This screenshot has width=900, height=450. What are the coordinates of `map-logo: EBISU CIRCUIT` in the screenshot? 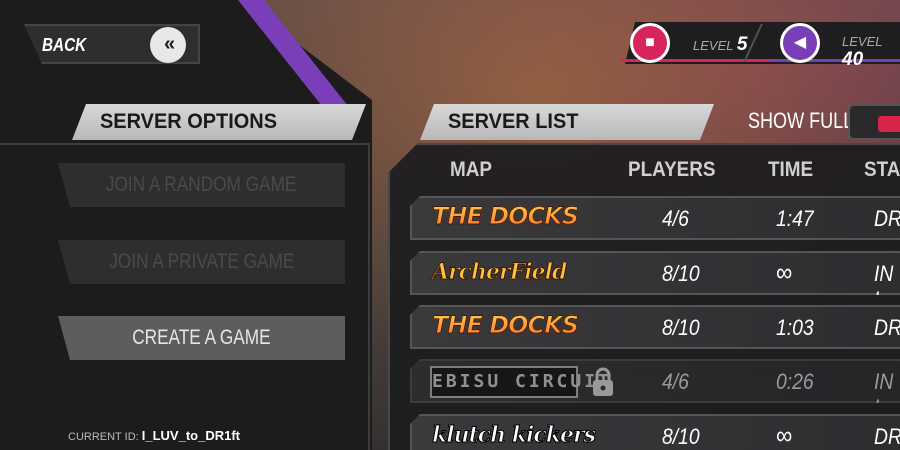 It's located at (519, 382).